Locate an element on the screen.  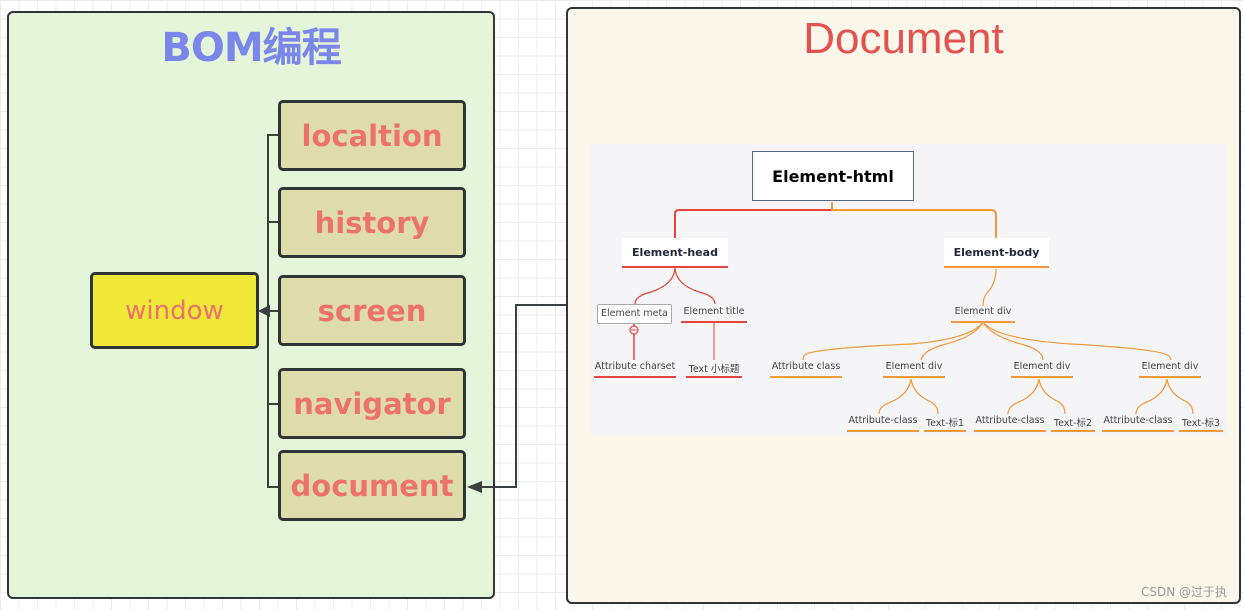
edge-div2-attr is located at coordinates (1023, 396).